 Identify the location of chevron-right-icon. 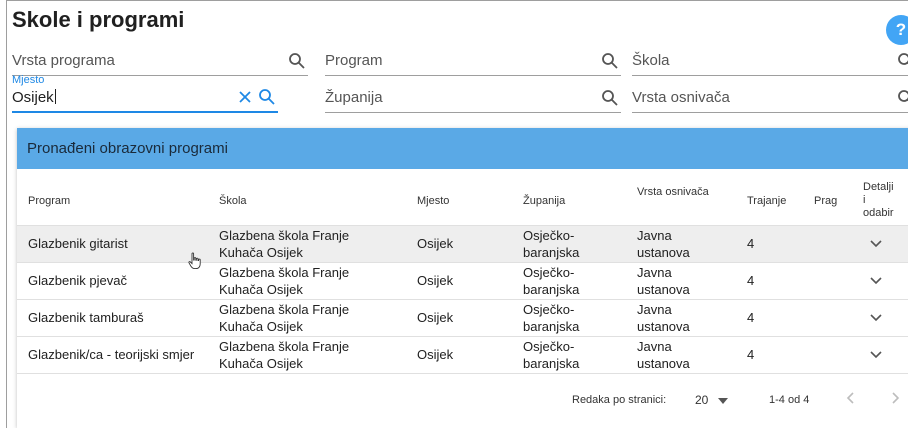
(895, 399).